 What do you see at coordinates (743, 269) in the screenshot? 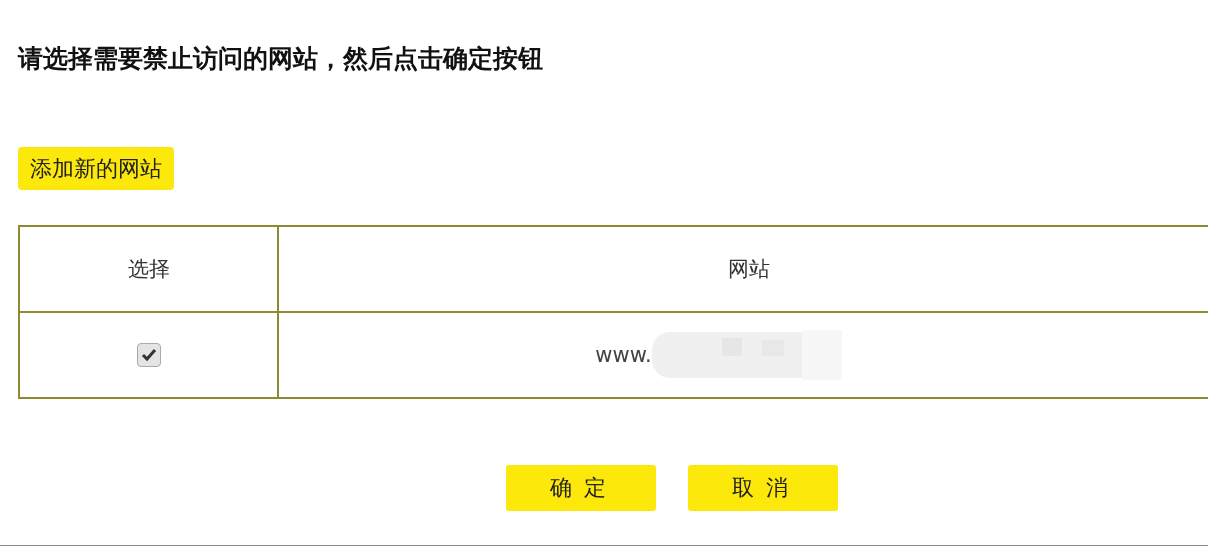
I see `column-header: 网站` at bounding box center [743, 269].